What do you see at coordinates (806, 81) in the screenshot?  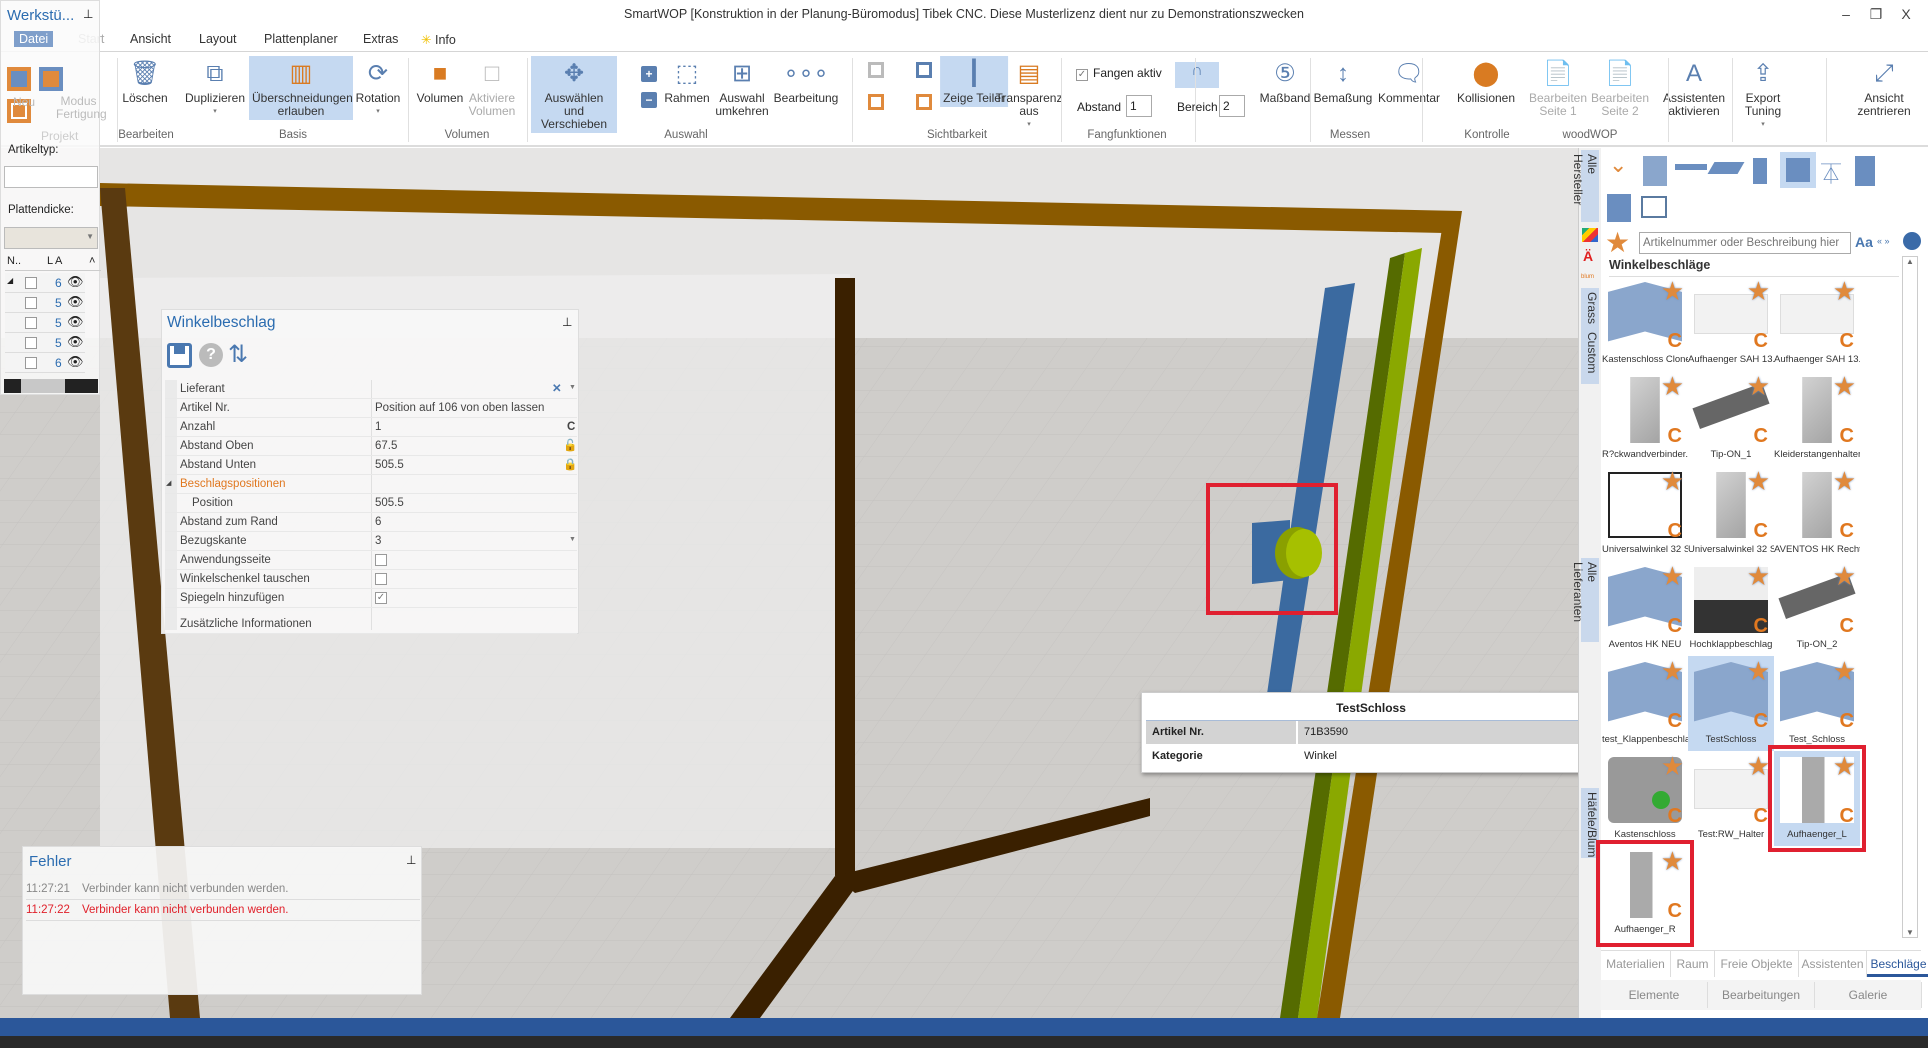 I see `ribbon-button-bearbeitung: ∘∘∘ Bearbeitung` at bounding box center [806, 81].